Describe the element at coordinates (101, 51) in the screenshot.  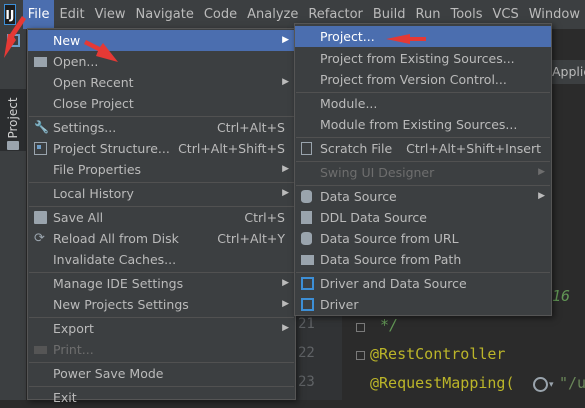
I see `annotation-arrow-new` at that location.